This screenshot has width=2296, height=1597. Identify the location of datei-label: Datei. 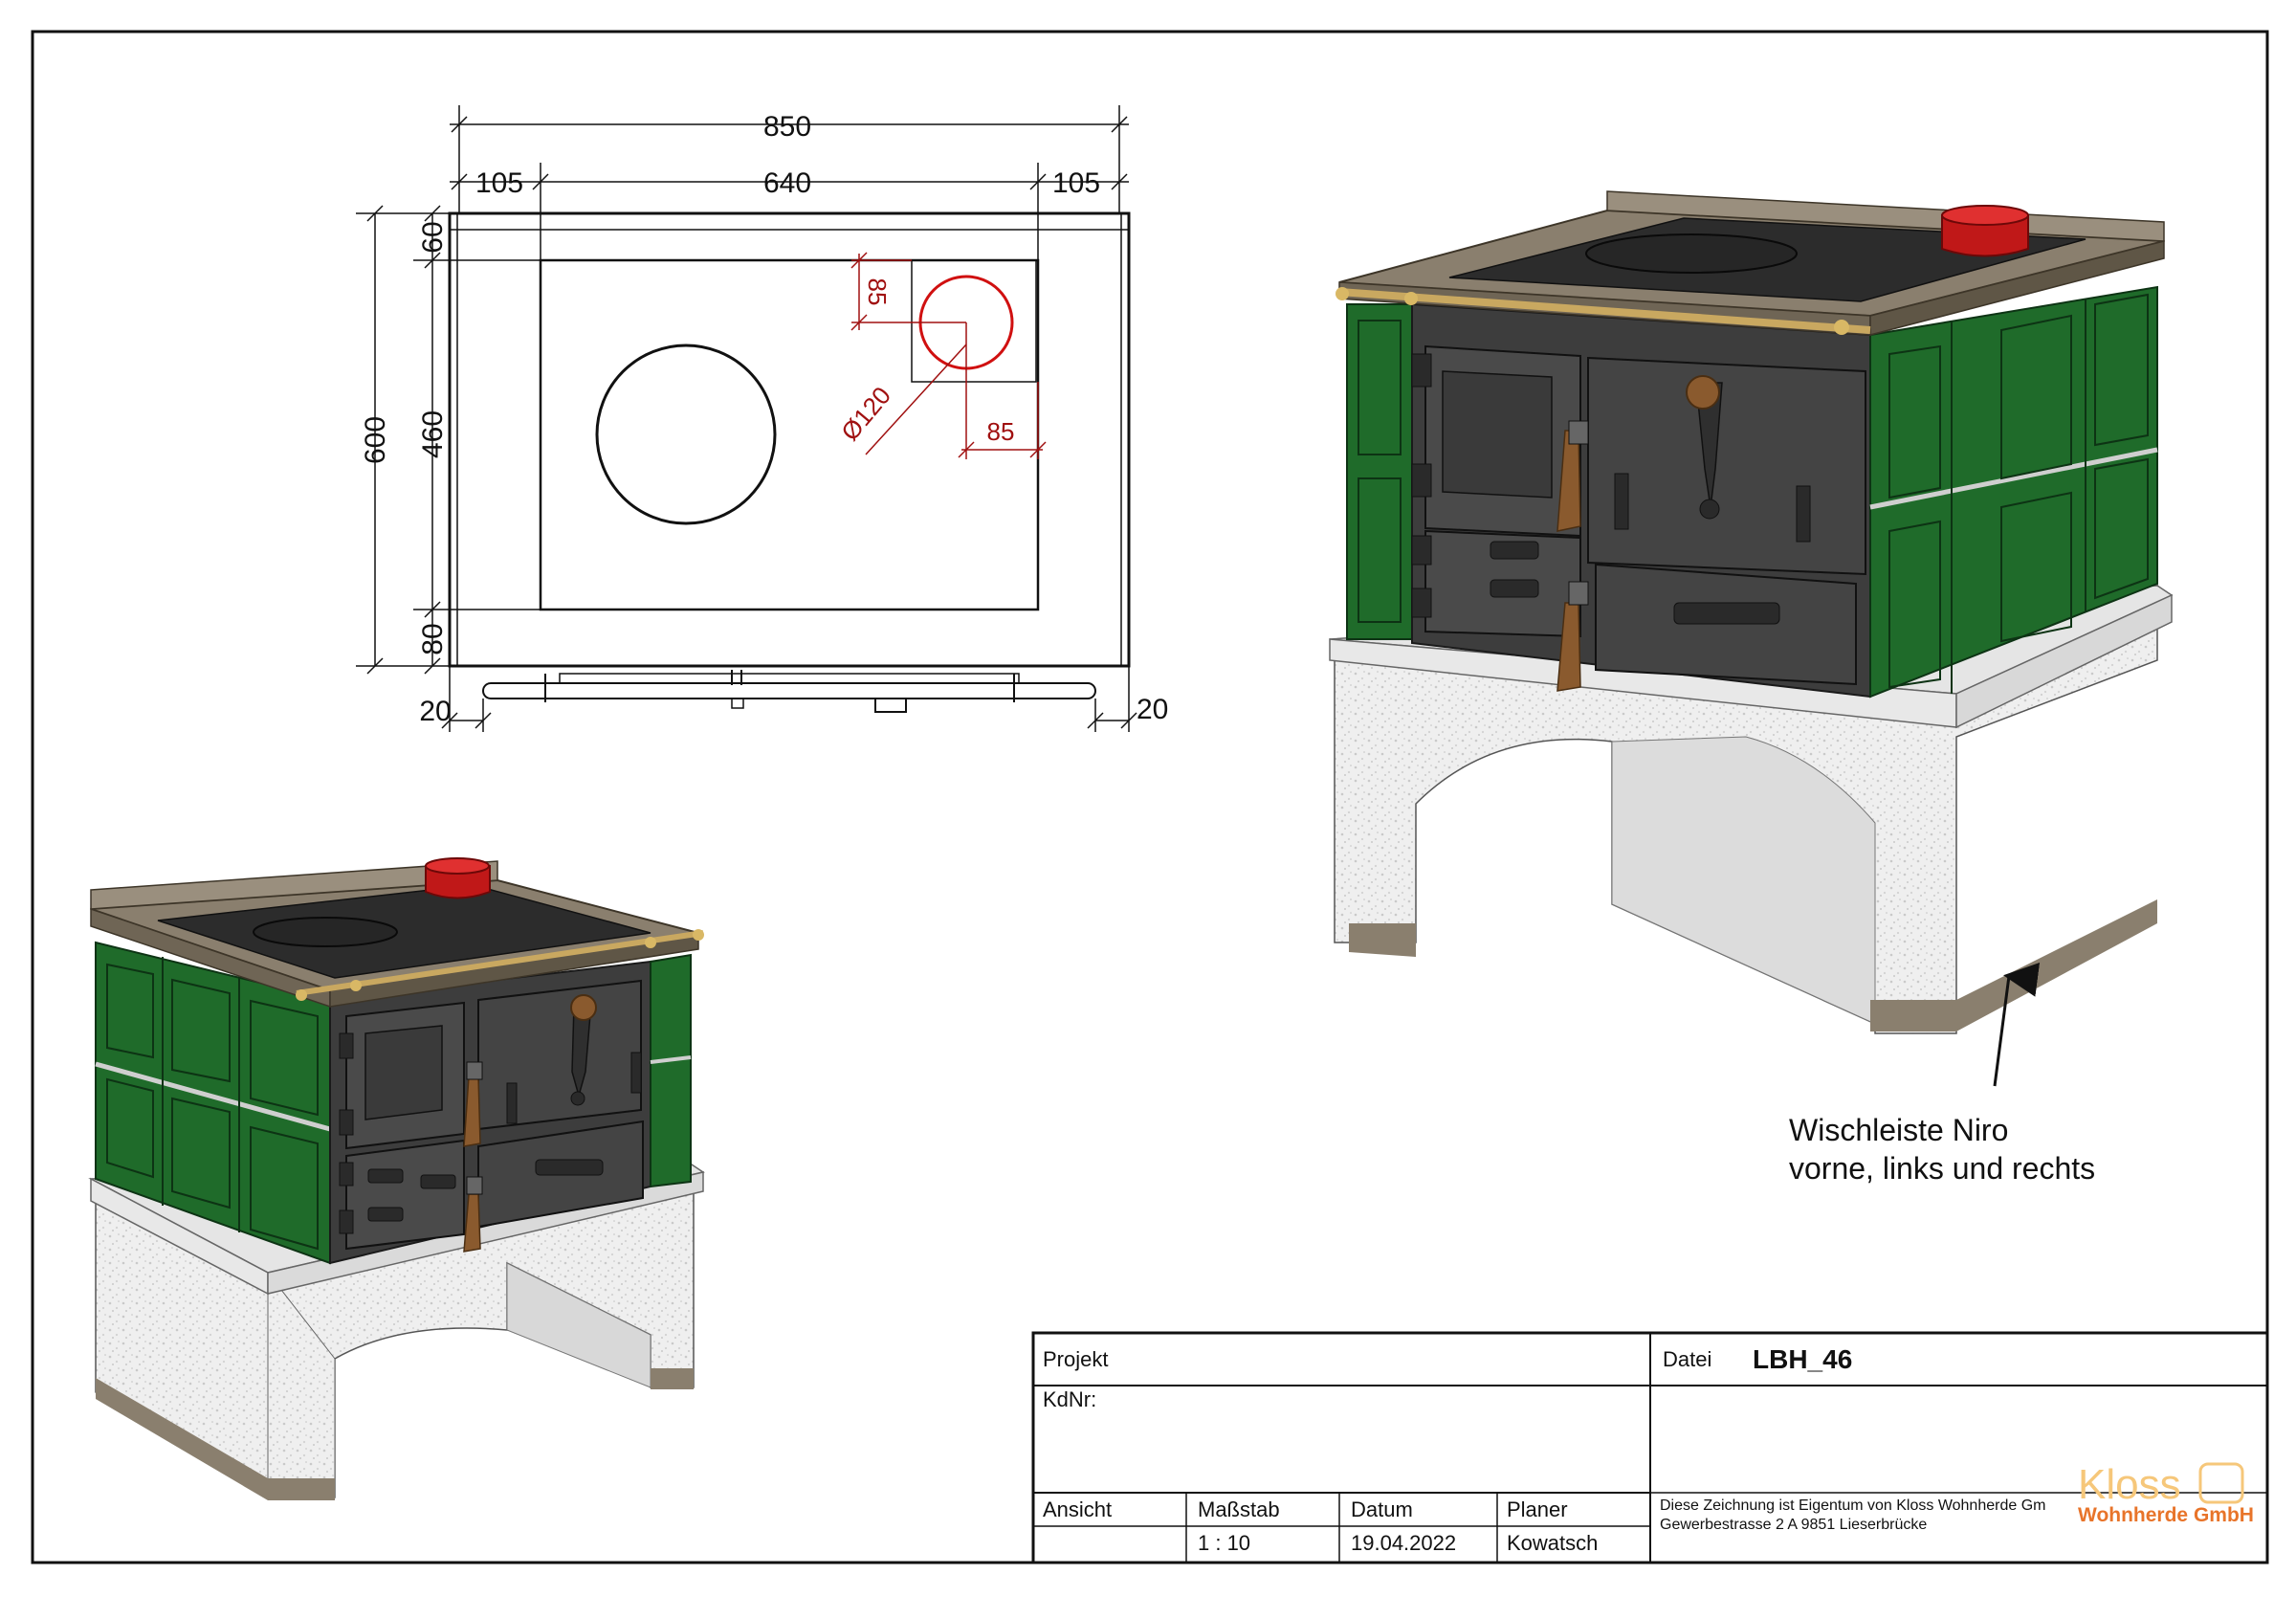
(1687, 1359).